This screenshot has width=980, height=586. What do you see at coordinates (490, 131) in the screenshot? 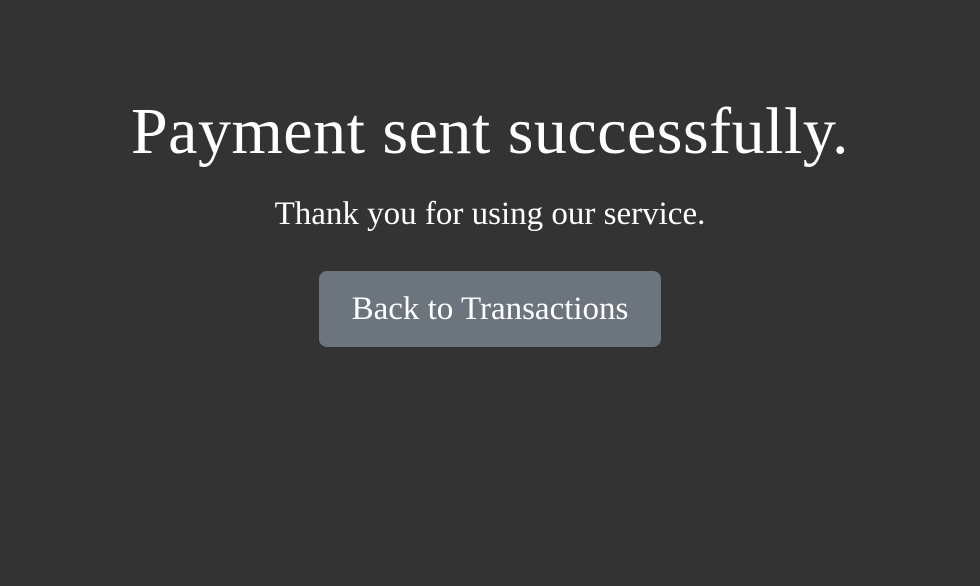
I see `page-title: Payment sent successfully.` at bounding box center [490, 131].